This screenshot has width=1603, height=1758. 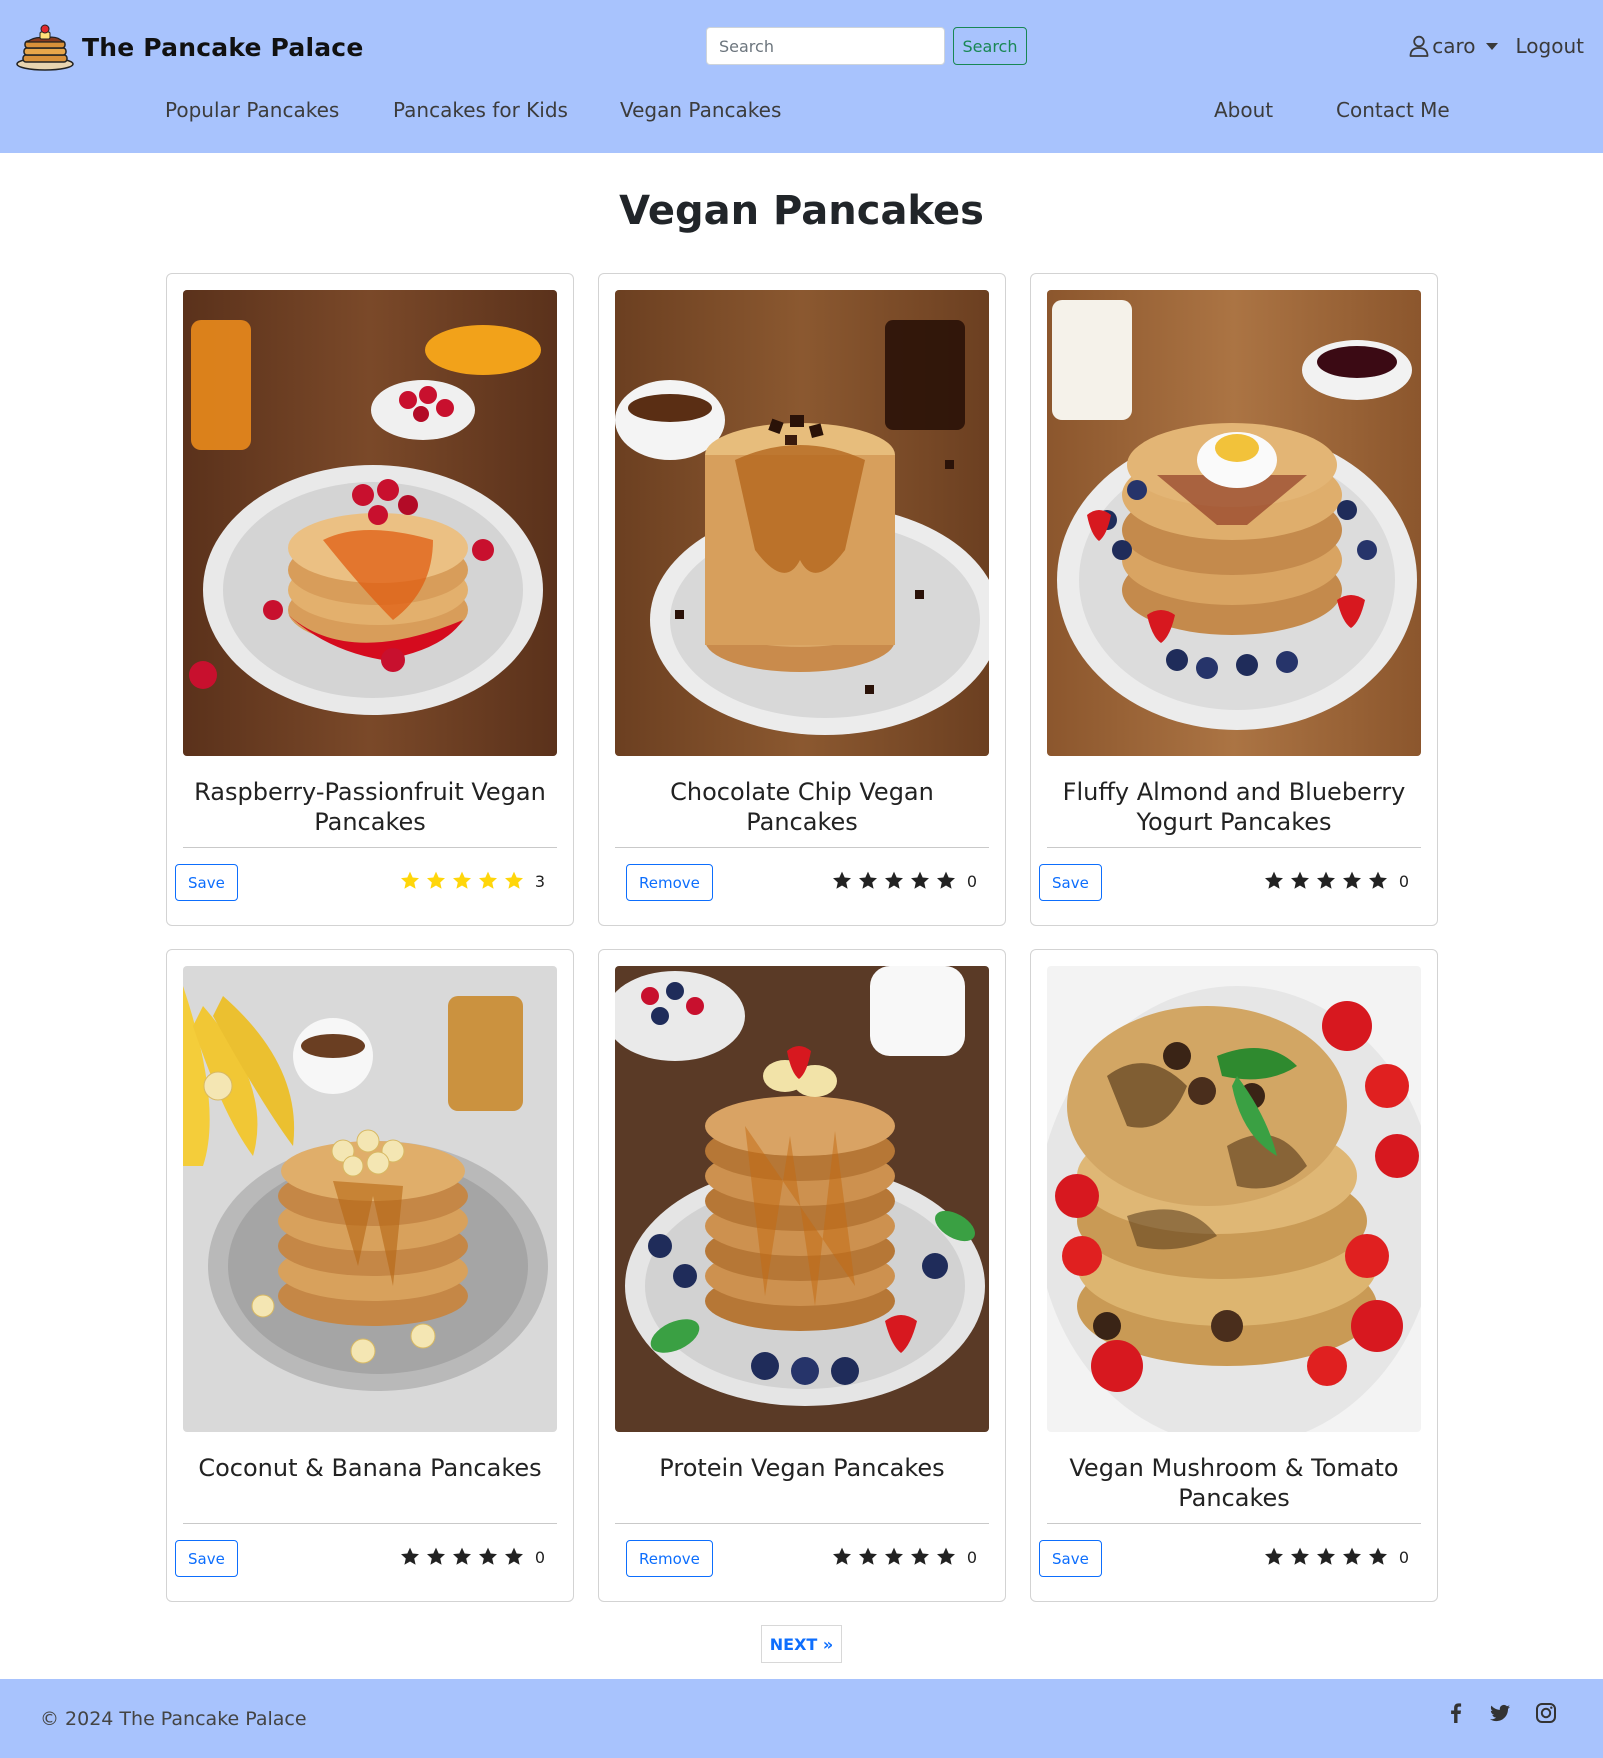 What do you see at coordinates (700, 110) in the screenshot?
I see `nav-vegan-pancakes: Vegan Pancakes` at bounding box center [700, 110].